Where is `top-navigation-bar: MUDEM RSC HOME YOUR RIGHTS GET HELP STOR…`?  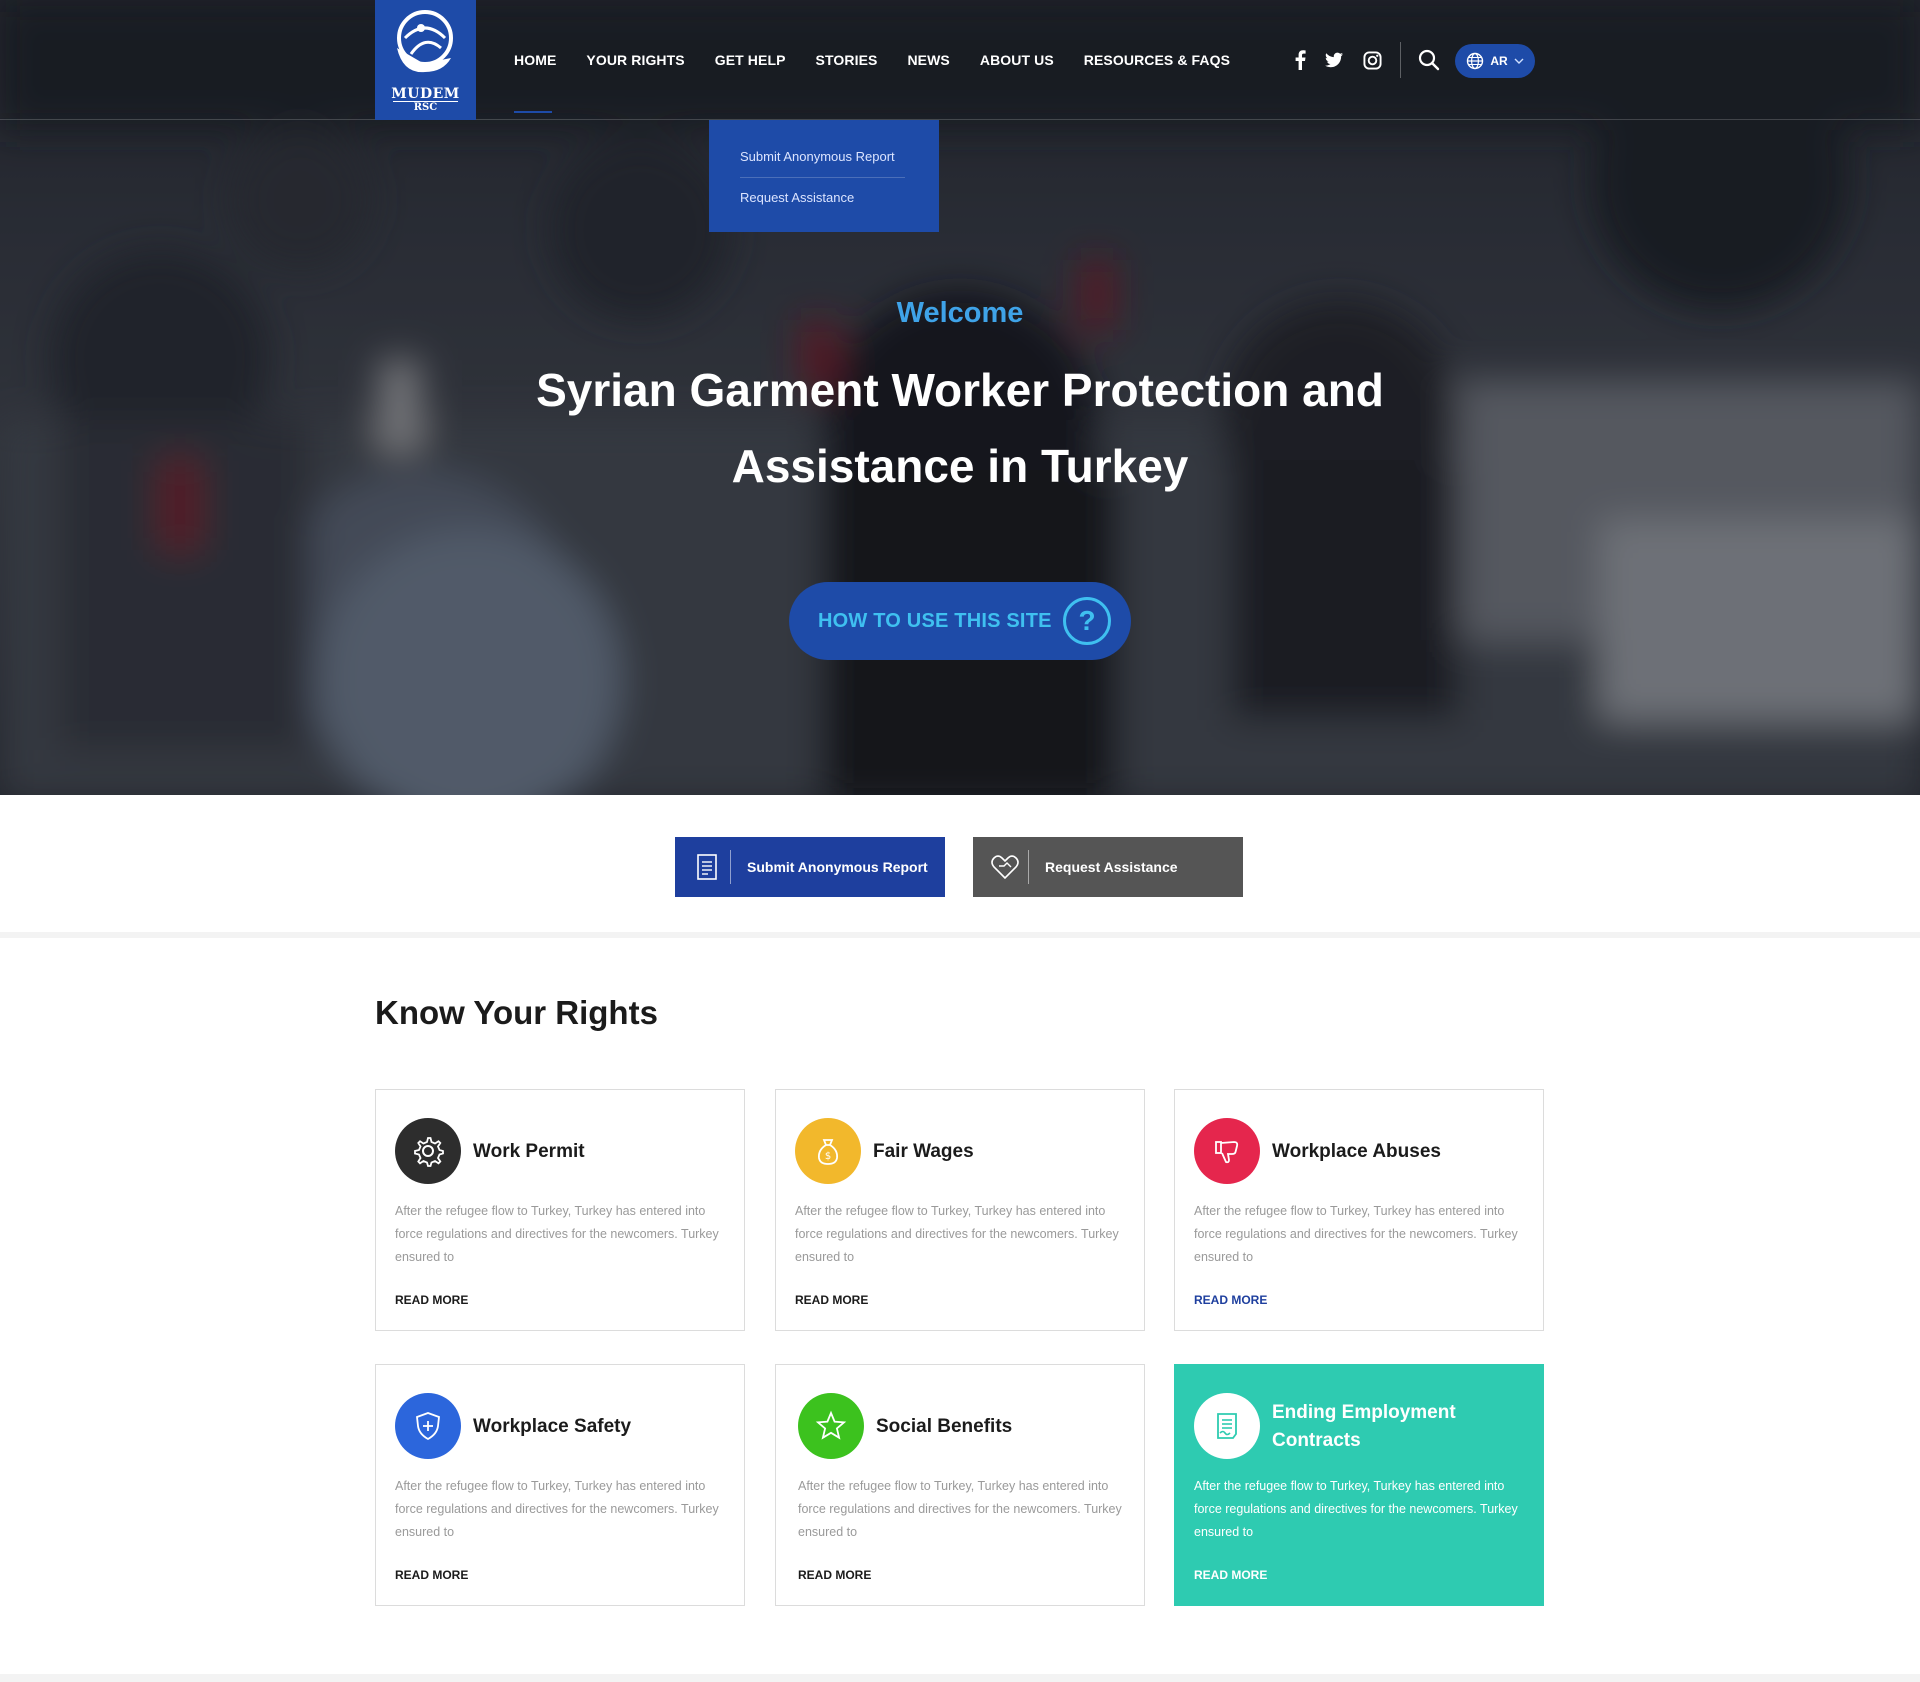
top-navigation-bar: MUDEM RSC HOME YOUR RIGHTS GET HELP STOR… is located at coordinates (960, 60).